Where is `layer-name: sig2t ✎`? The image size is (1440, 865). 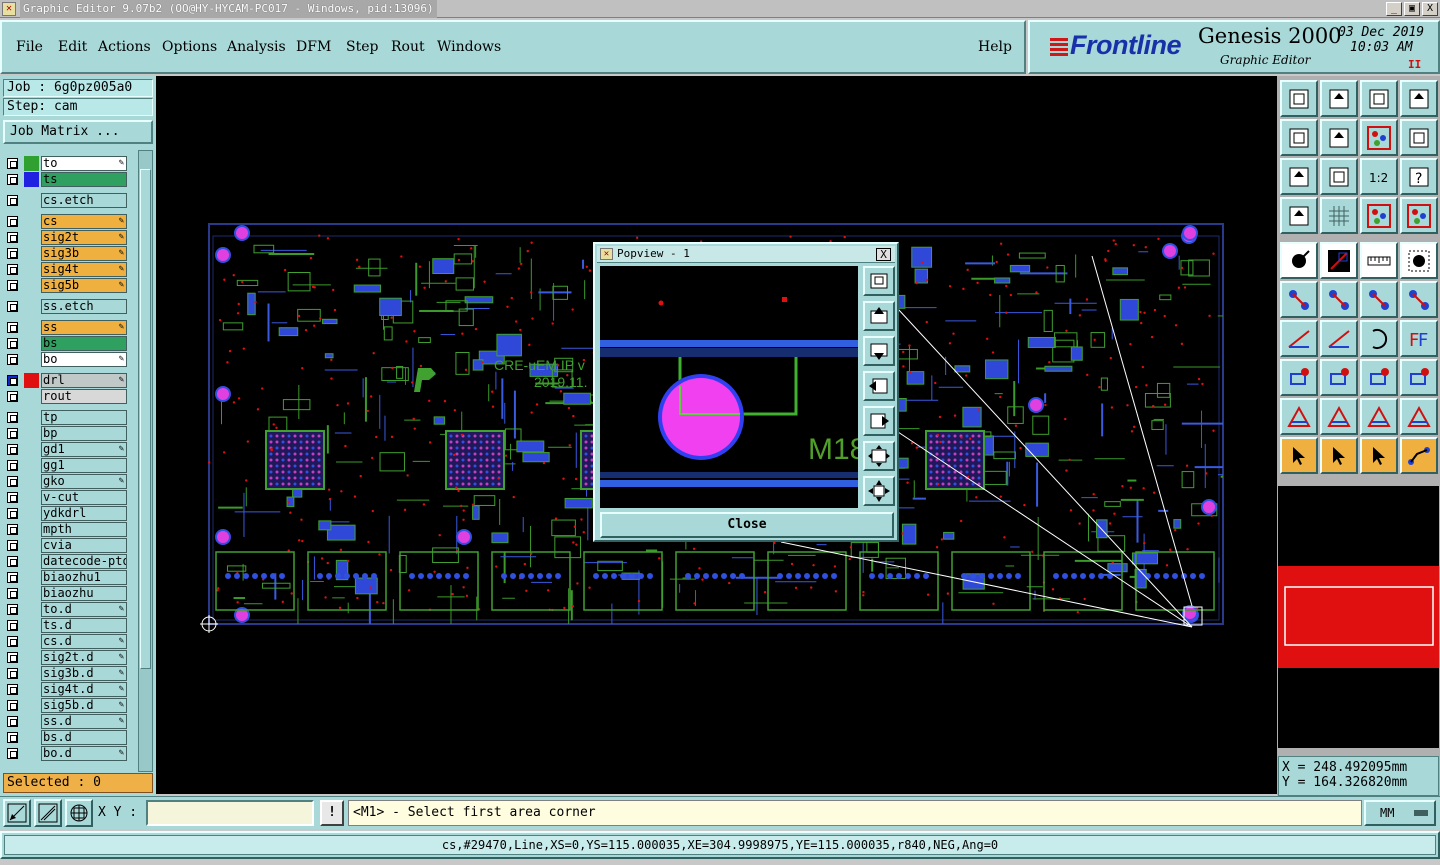 layer-name: sig2t ✎ is located at coordinates (84, 237).